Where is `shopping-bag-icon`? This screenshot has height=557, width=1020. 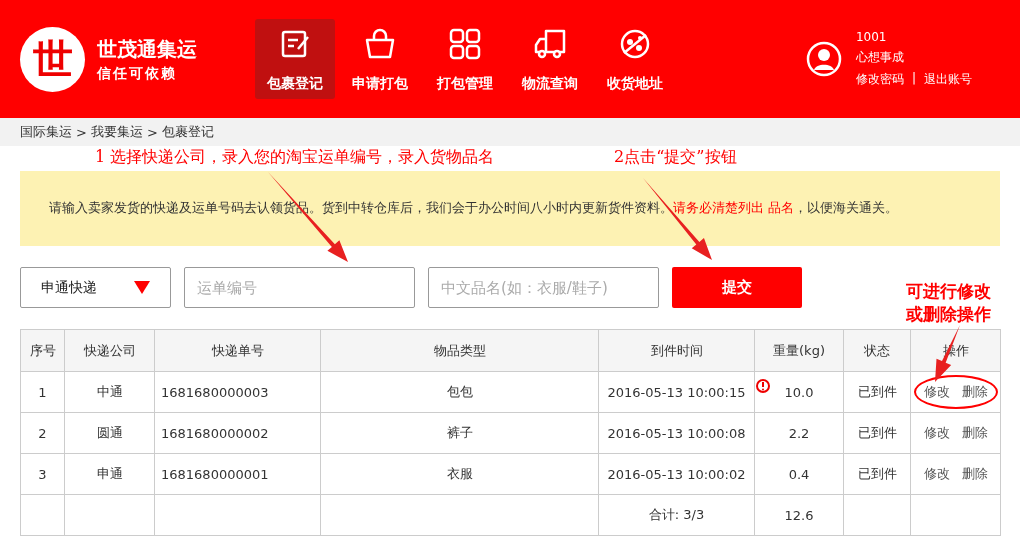 shopping-bag-icon is located at coordinates (380, 44).